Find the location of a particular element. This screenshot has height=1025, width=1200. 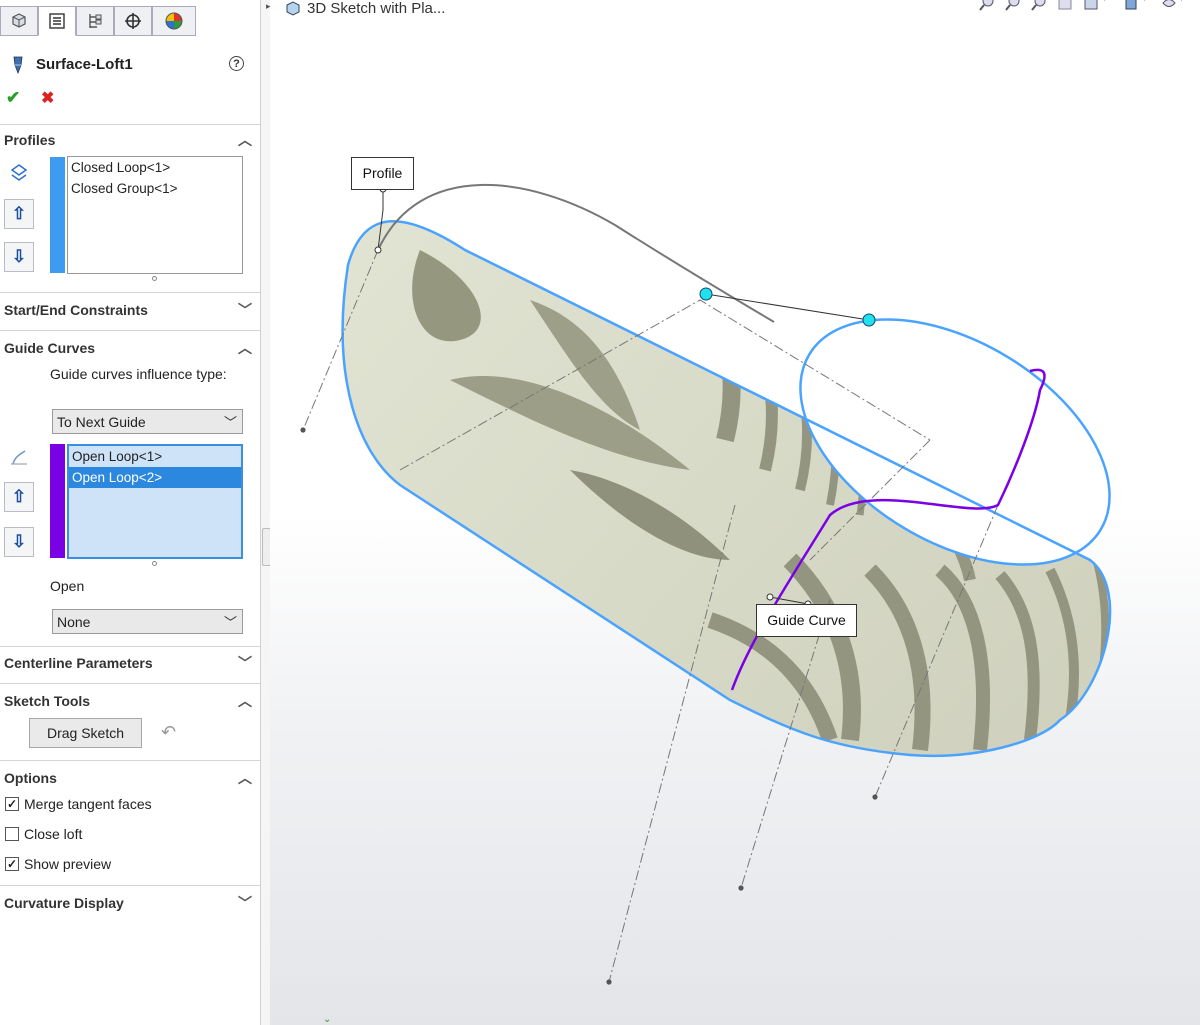

tab-property-manager is located at coordinates (57, 21).